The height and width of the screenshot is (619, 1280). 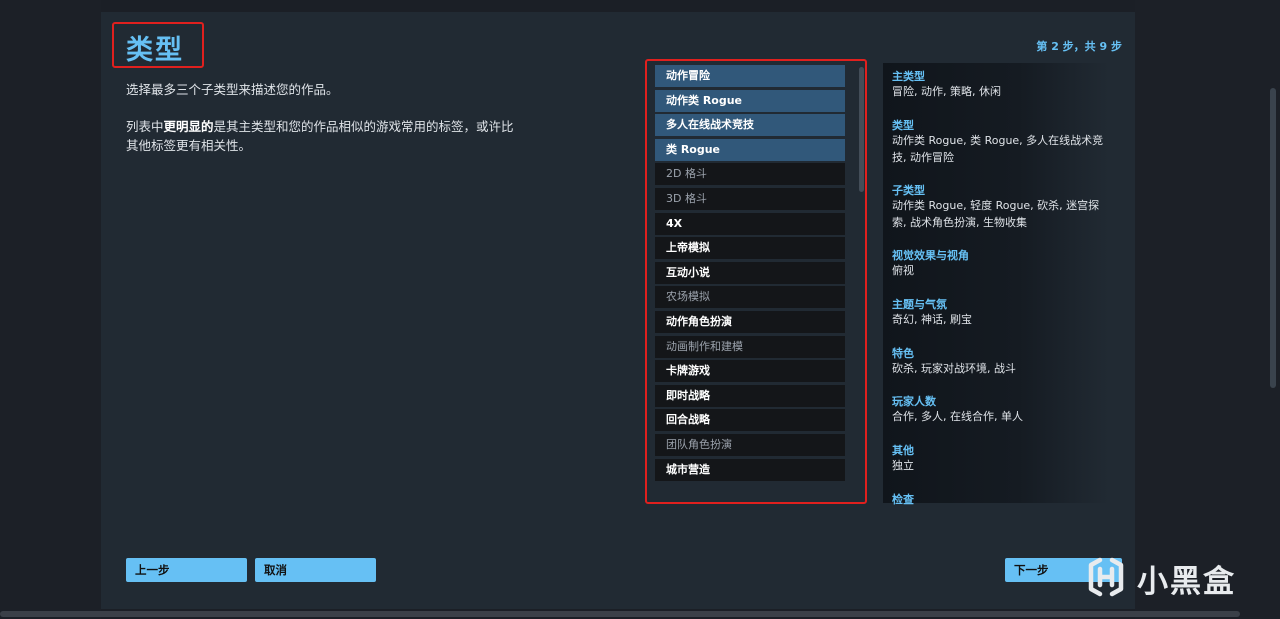 I want to click on description-text: 列表中, so click(x=145, y=126).